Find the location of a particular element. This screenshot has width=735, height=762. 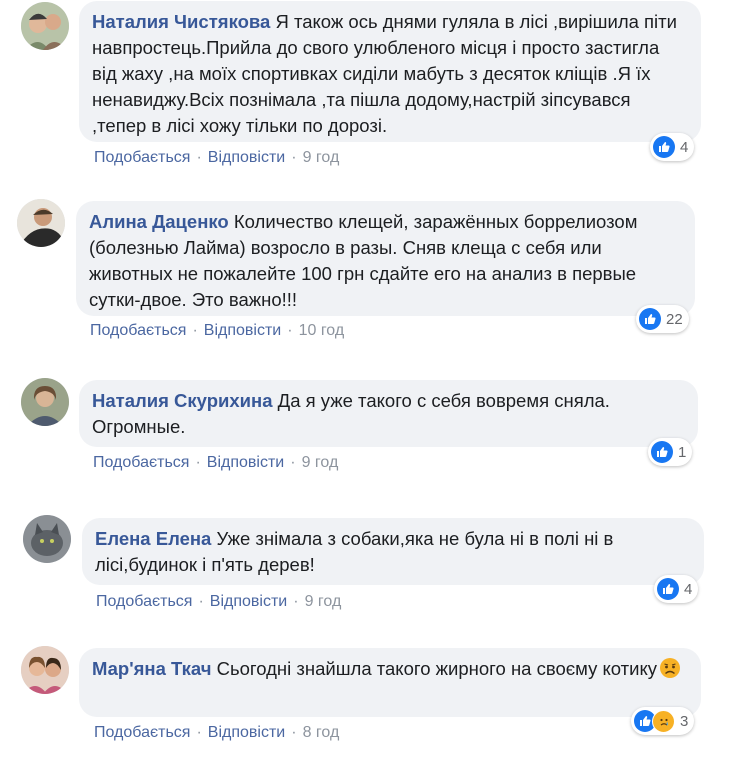

comment-author: Елена Елена is located at coordinates (153, 538).